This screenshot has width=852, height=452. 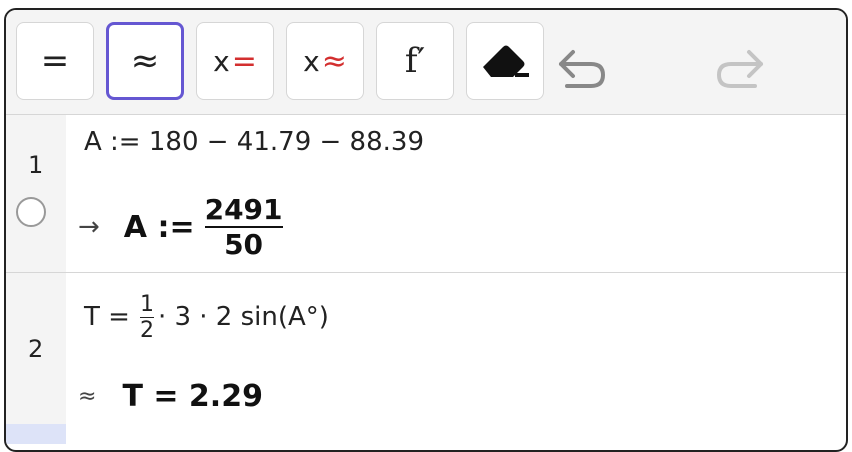 I want to click on derivative-button: f′, so click(x=415, y=61).